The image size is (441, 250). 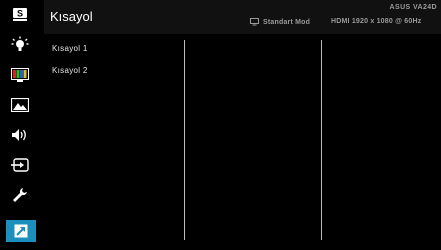 I want to click on splendid-icon: S, so click(x=20, y=14).